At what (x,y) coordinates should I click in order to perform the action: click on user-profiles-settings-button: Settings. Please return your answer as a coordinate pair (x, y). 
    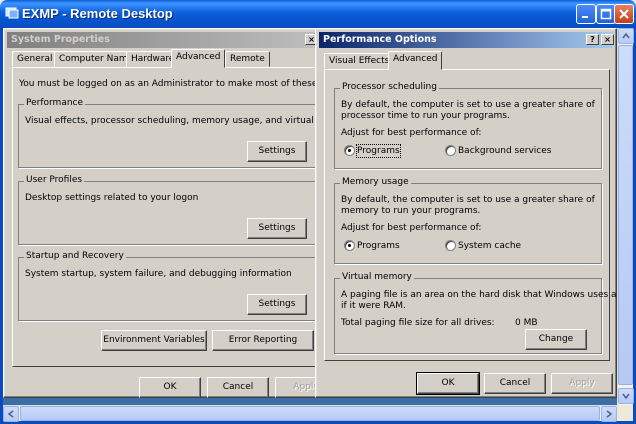
    Looking at the image, I should click on (277, 228).